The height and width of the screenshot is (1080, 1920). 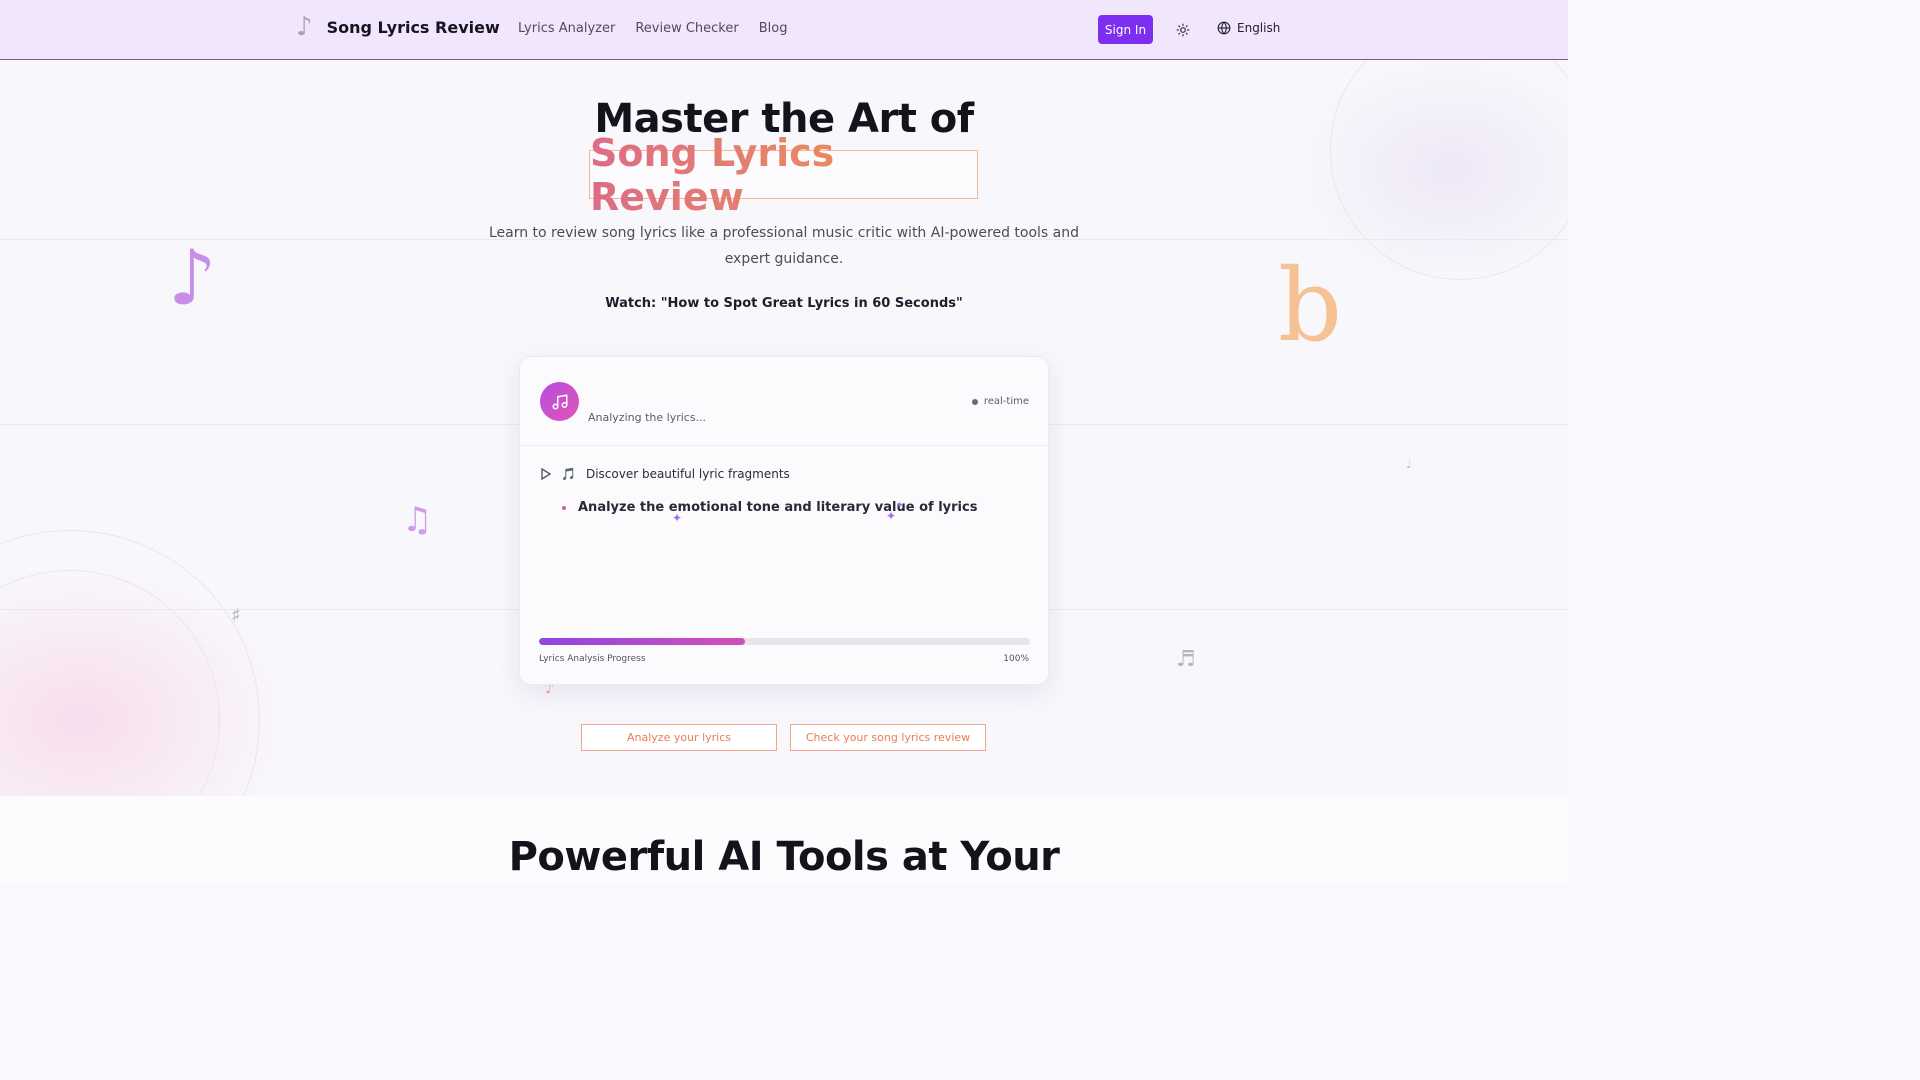 I want to click on bullet-icon, so click(x=564, y=507).